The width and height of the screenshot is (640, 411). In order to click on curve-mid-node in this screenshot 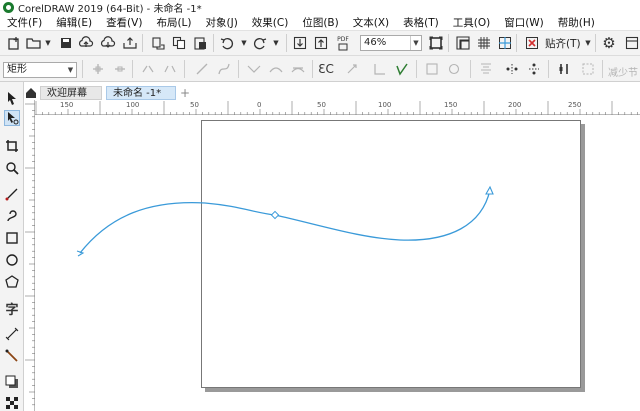, I will do `click(275, 215)`.